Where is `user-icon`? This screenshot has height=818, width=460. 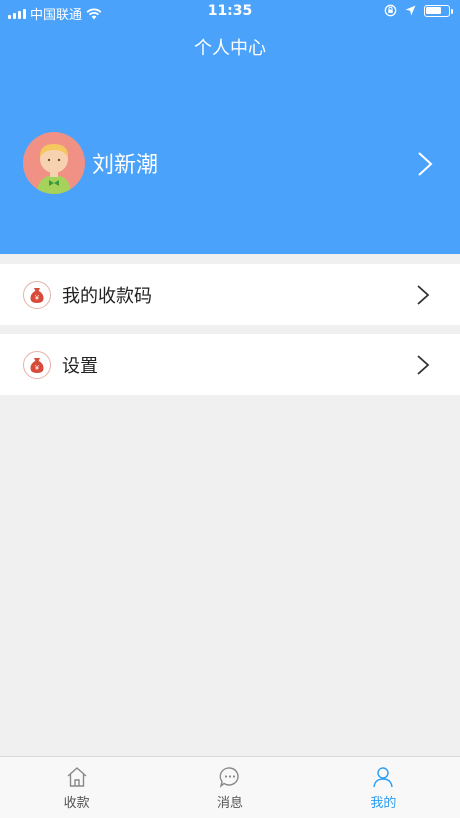 user-icon is located at coordinates (383, 777).